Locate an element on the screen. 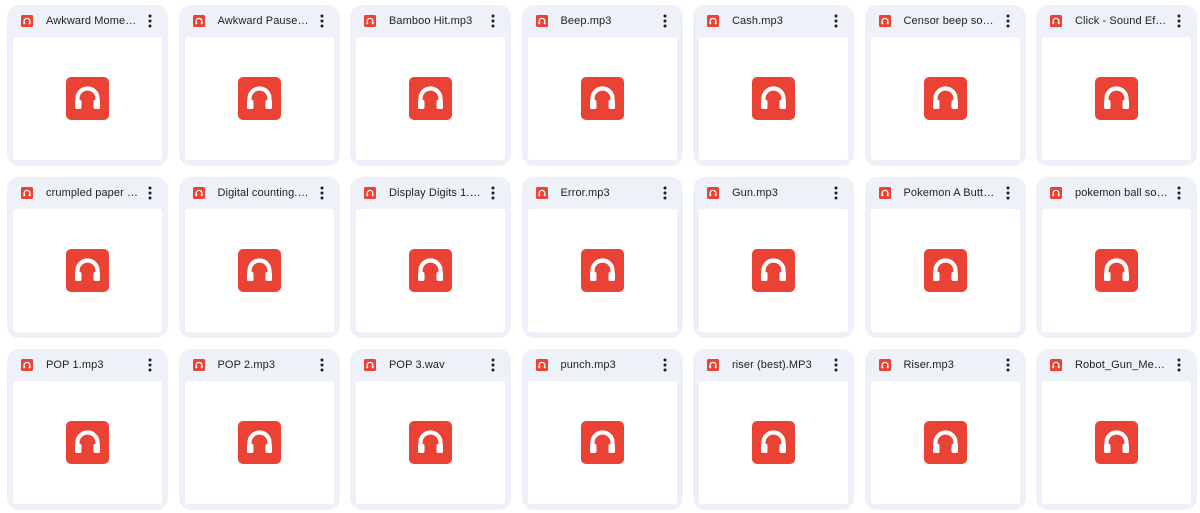 Image resolution: width=1200 pixels, height=513 pixels. file-card: Click - Sound Effect.mp3 is located at coordinates (1116, 85).